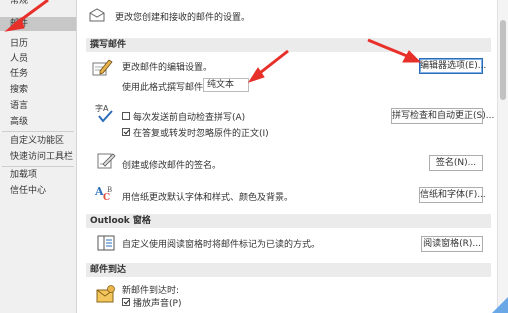  I want to click on annotation-arrow-sidebar, so click(26, 16).